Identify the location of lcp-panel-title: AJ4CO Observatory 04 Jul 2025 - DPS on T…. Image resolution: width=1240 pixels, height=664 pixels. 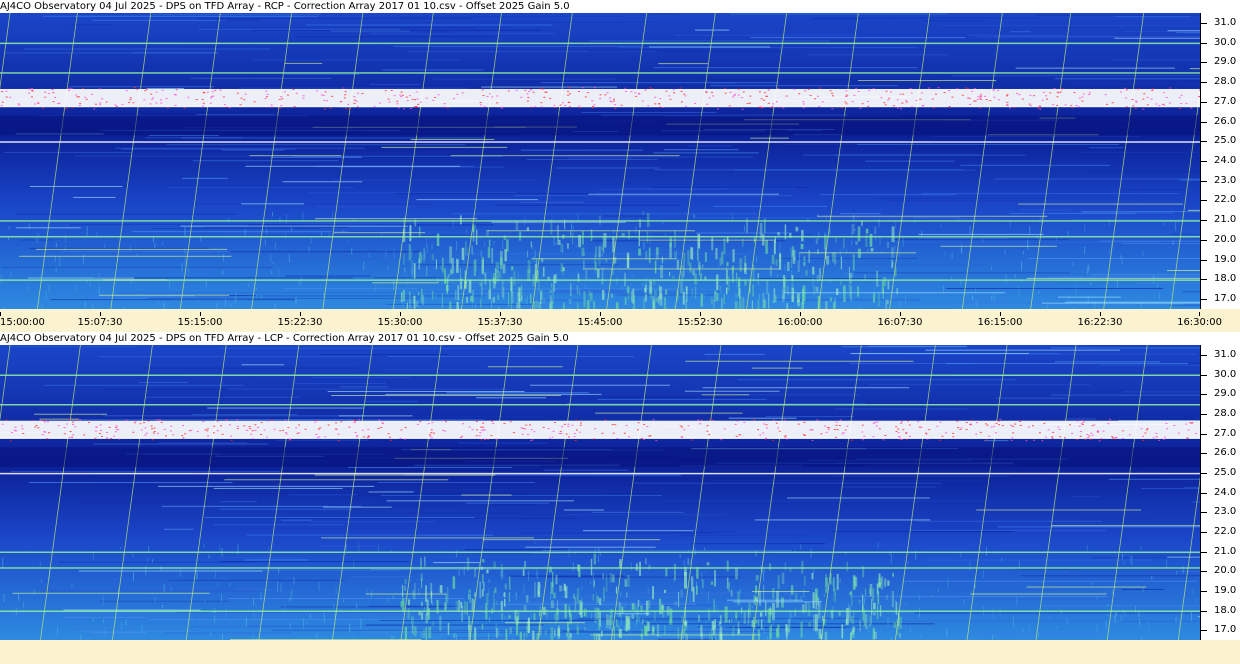
(620, 338).